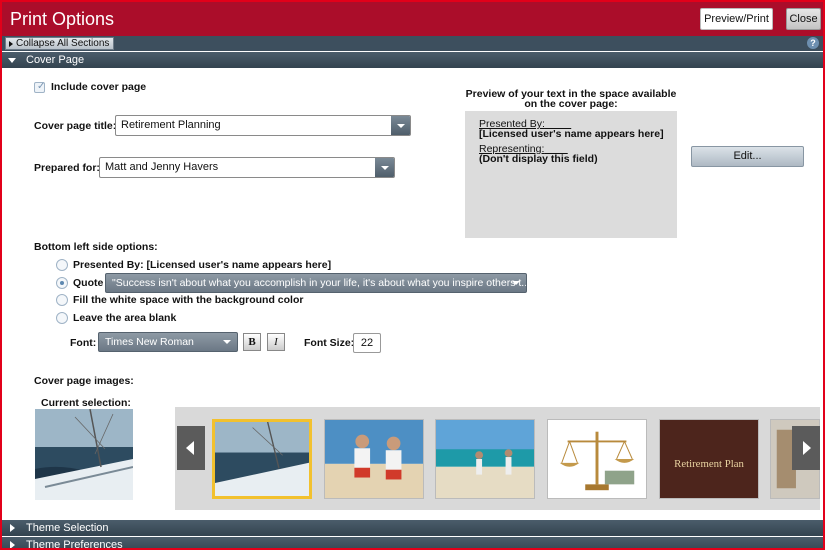  What do you see at coordinates (75, 126) in the screenshot?
I see `cover-title-label: Cover page title:` at bounding box center [75, 126].